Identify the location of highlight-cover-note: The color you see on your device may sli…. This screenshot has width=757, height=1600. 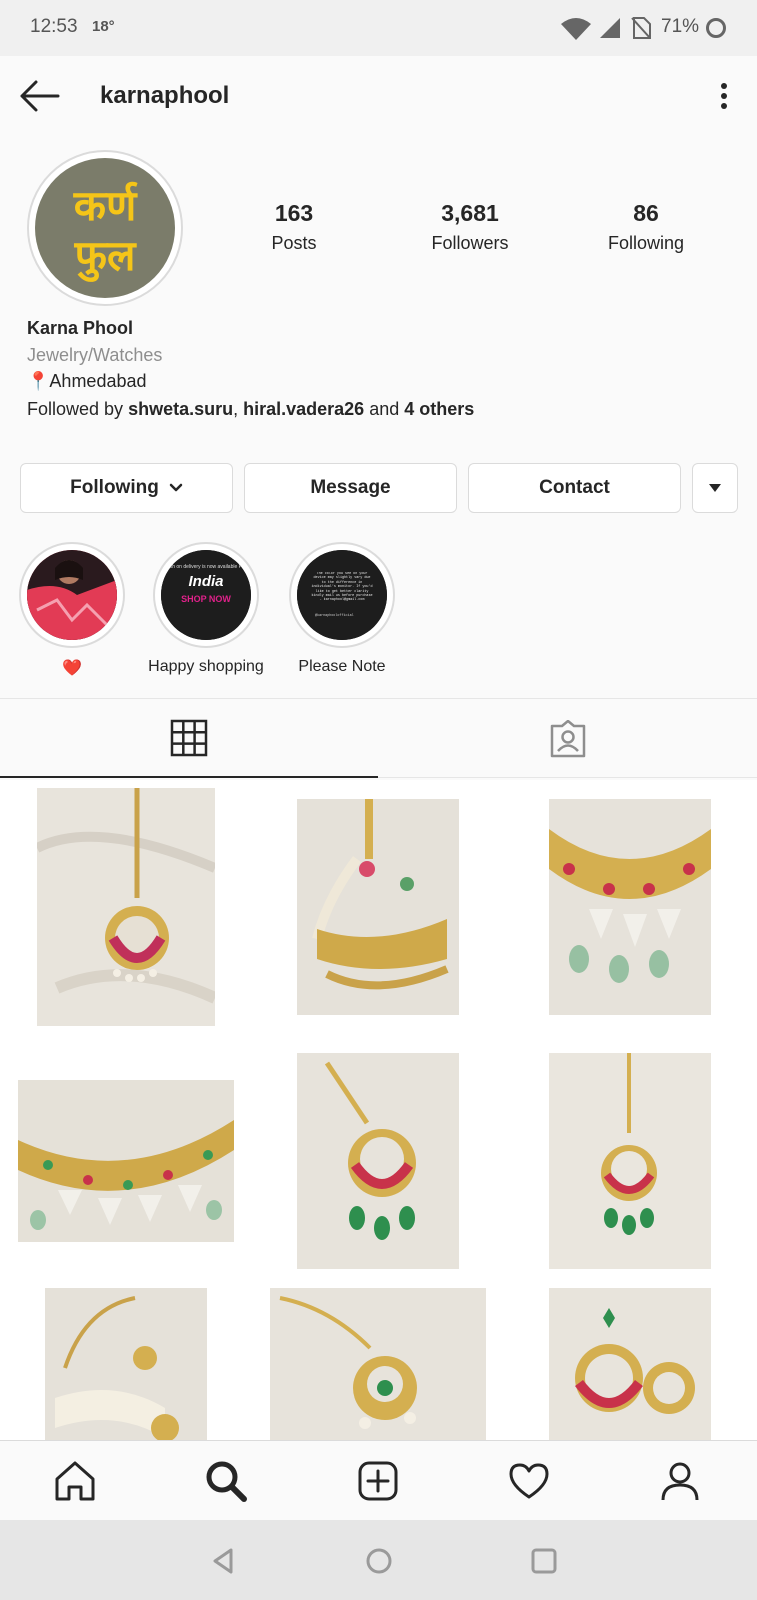
(342, 595).